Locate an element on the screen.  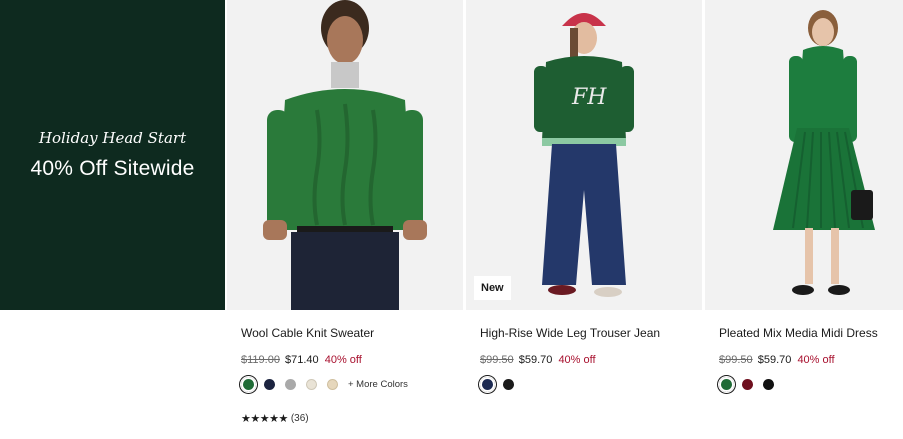
color-swatch-ivory is located at coordinates (311, 384).